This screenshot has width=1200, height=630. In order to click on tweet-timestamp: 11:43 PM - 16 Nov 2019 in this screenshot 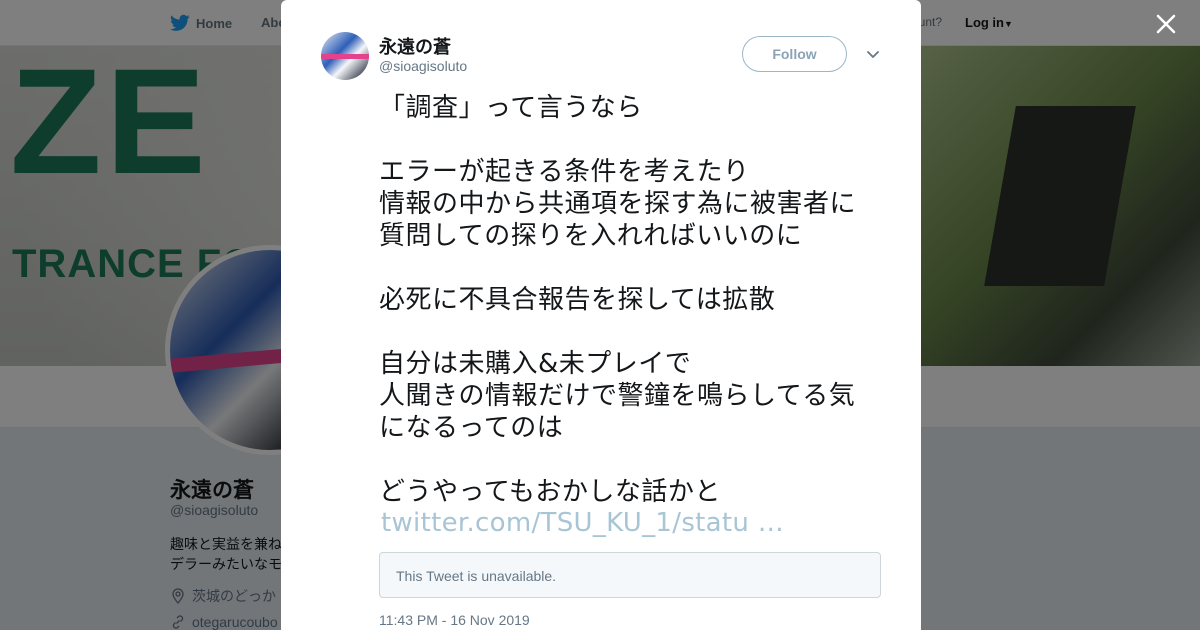, I will do `click(454, 620)`.